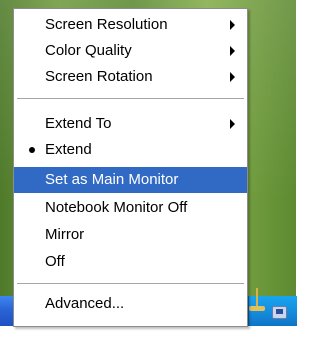  What do you see at coordinates (130, 262) in the screenshot?
I see `menu-item-off: Off` at bounding box center [130, 262].